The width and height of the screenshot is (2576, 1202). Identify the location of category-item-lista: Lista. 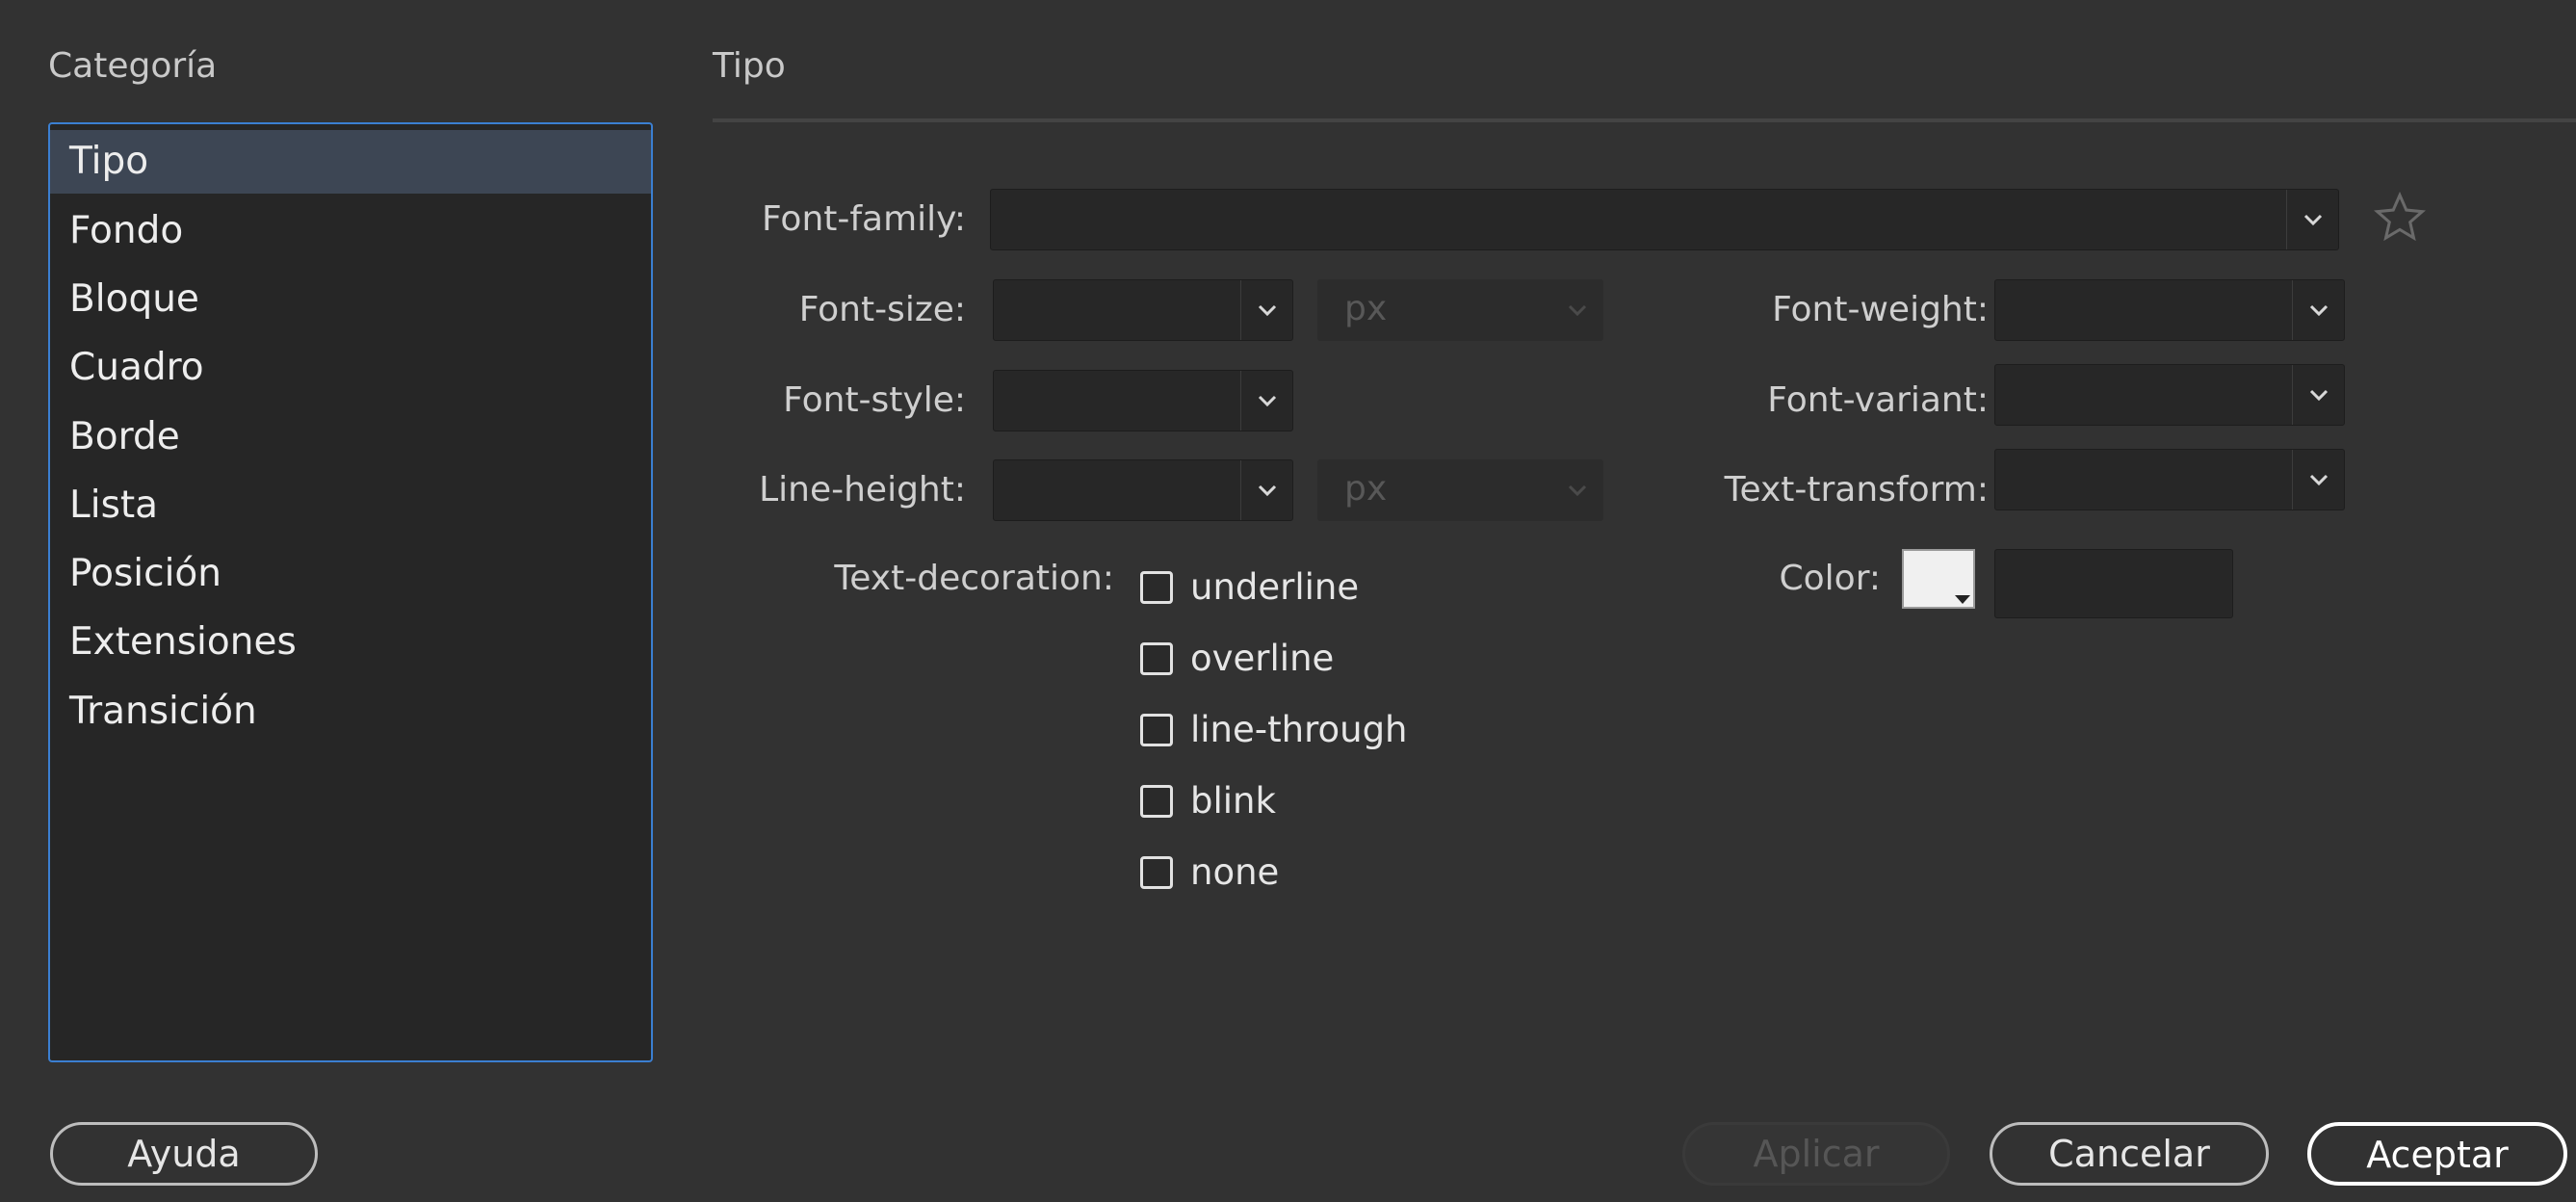
(350, 505).